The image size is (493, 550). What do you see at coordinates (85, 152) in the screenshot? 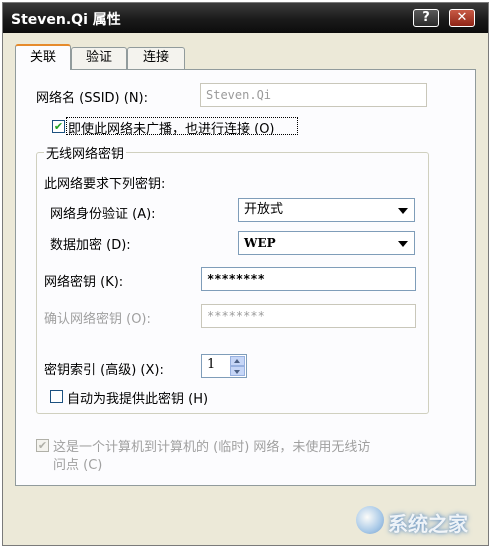
I see `wireless-key-group-title: 无线网络密钥` at bounding box center [85, 152].